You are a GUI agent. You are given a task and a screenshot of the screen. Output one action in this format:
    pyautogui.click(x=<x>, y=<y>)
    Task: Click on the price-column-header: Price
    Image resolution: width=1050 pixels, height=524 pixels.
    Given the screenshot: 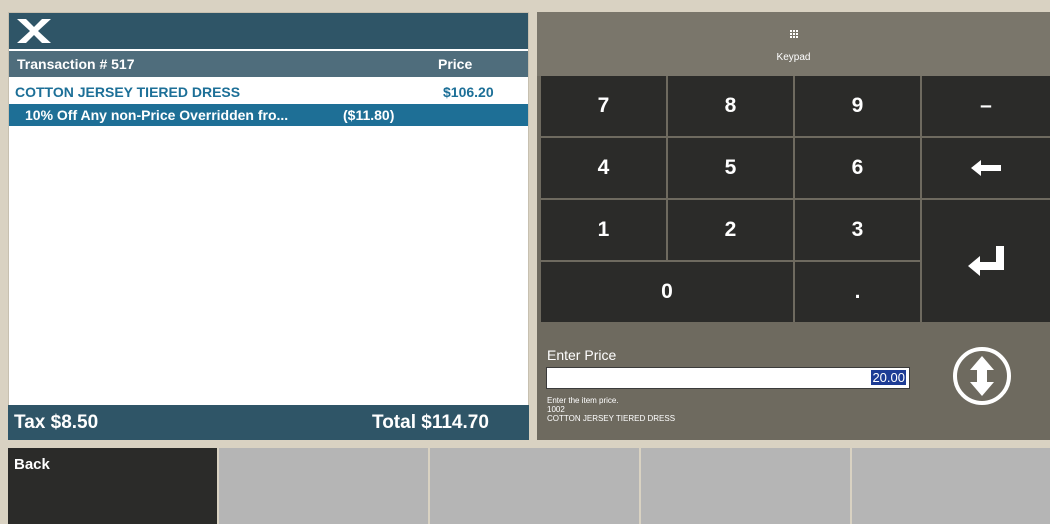 What is the action you would take?
    pyautogui.click(x=455, y=64)
    